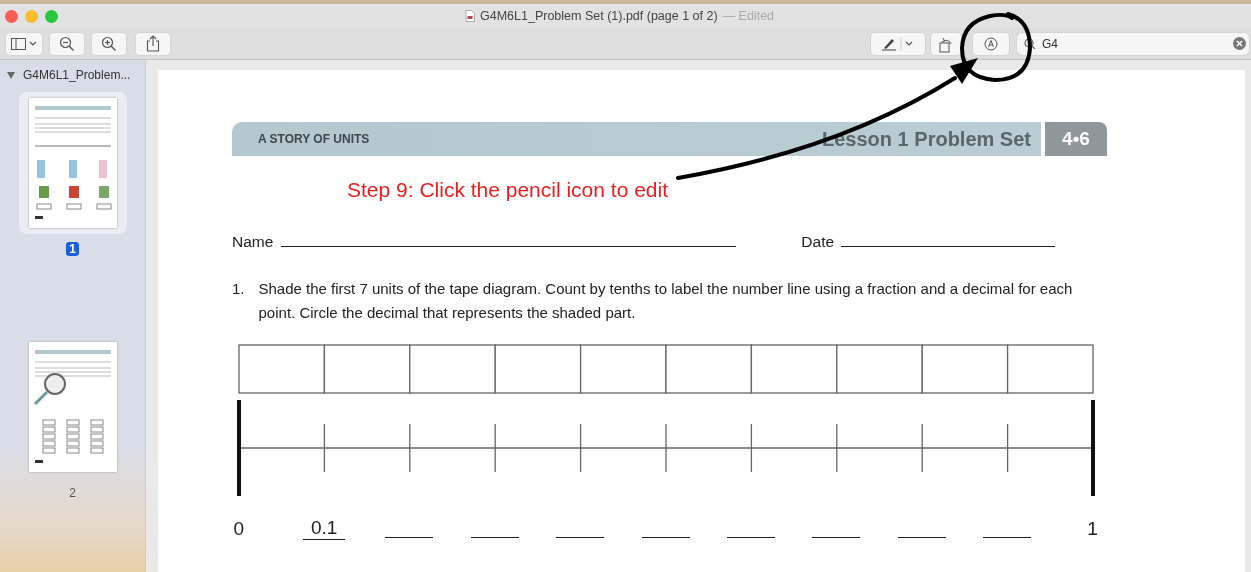 The width and height of the screenshot is (1251, 572). I want to click on number-label: 0.1, so click(324, 528).